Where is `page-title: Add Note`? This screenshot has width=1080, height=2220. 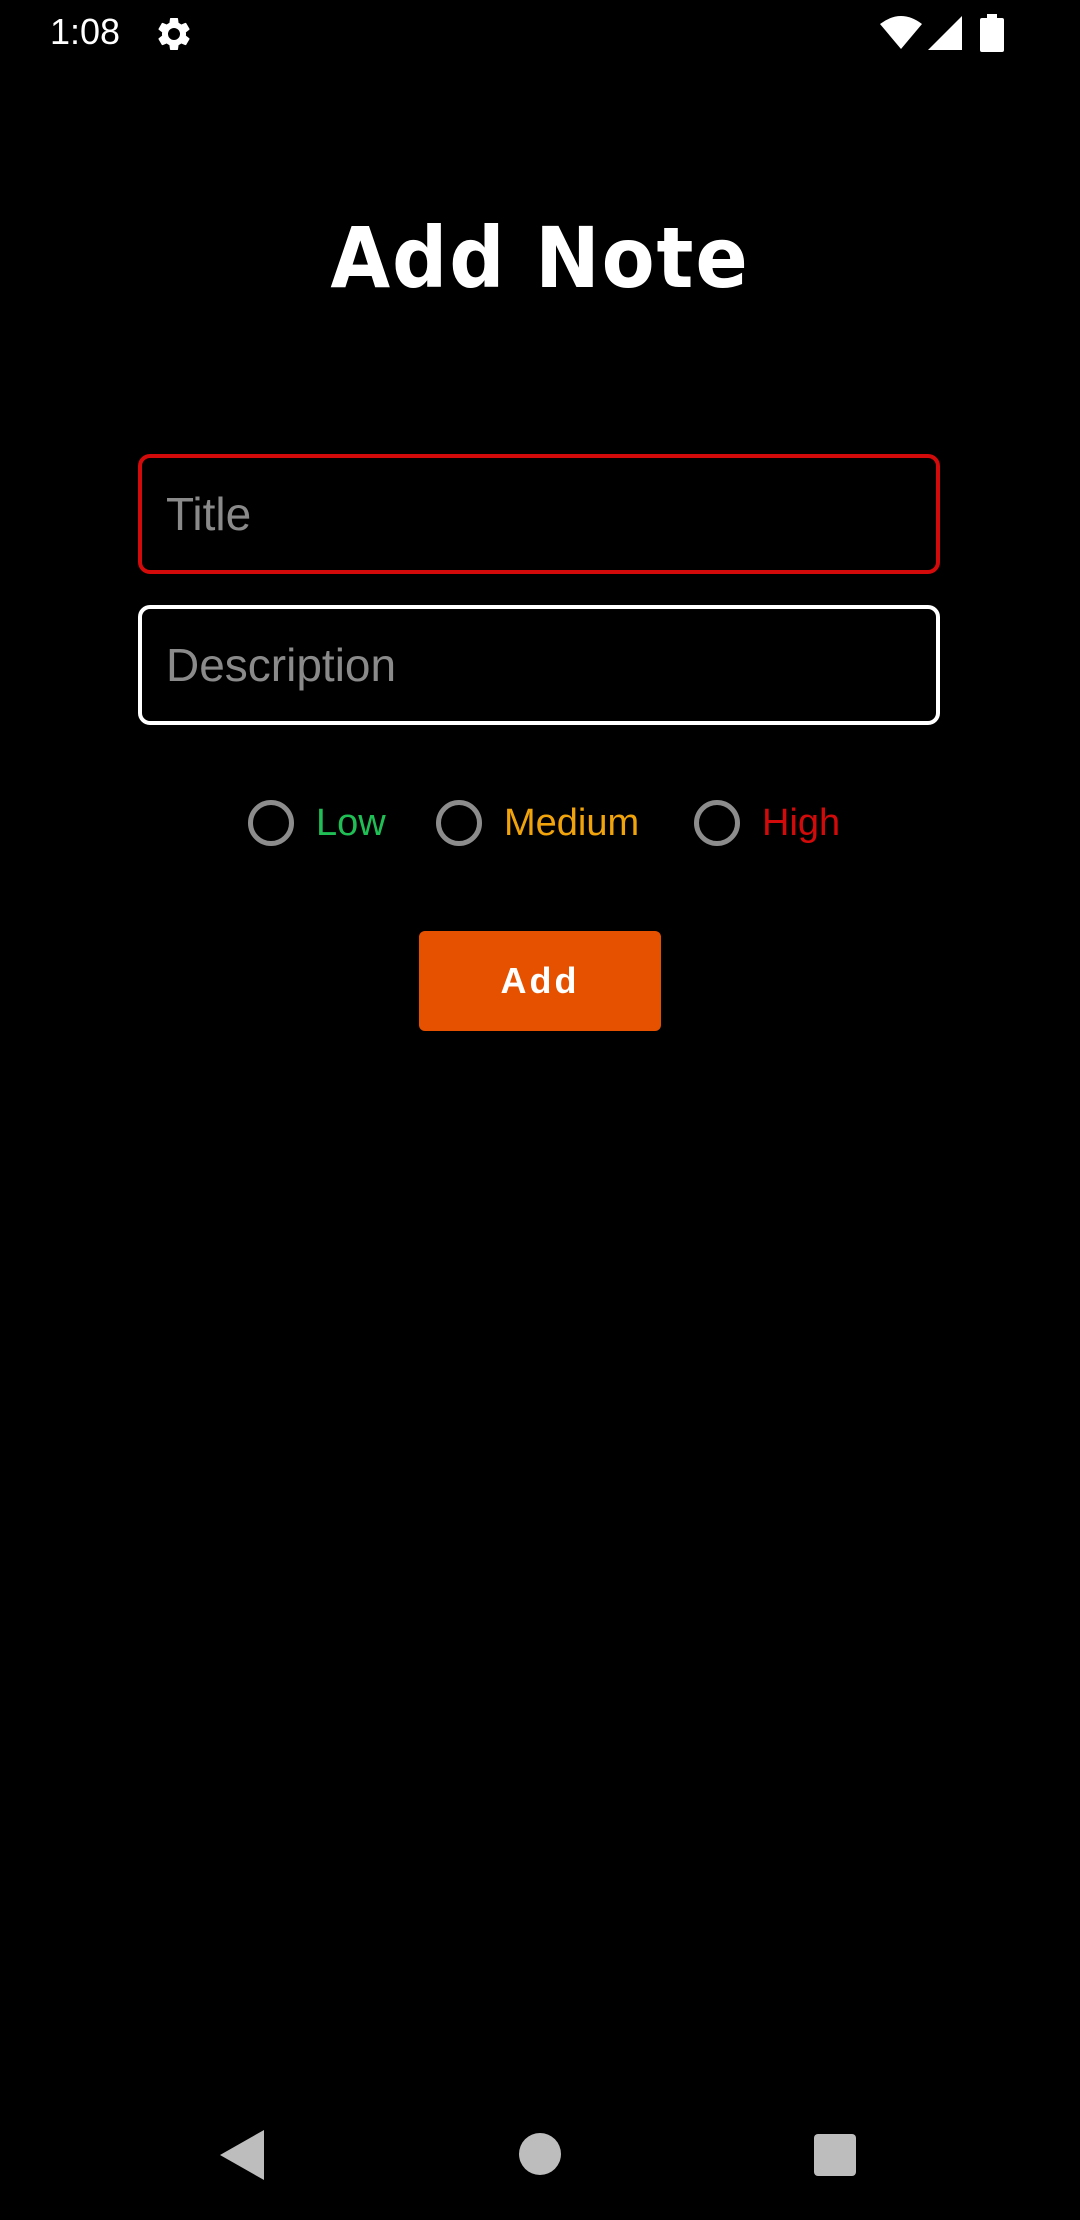 page-title: Add Note is located at coordinates (540, 258).